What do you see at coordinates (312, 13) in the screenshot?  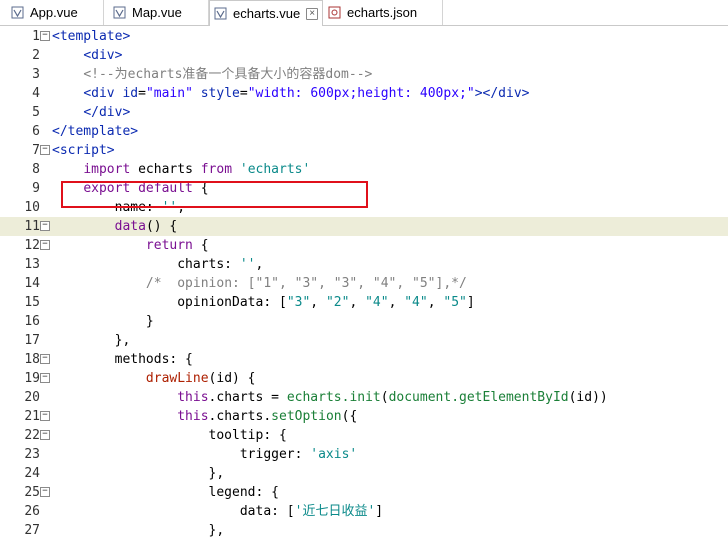 I see `close-tab-icon: ×` at bounding box center [312, 13].